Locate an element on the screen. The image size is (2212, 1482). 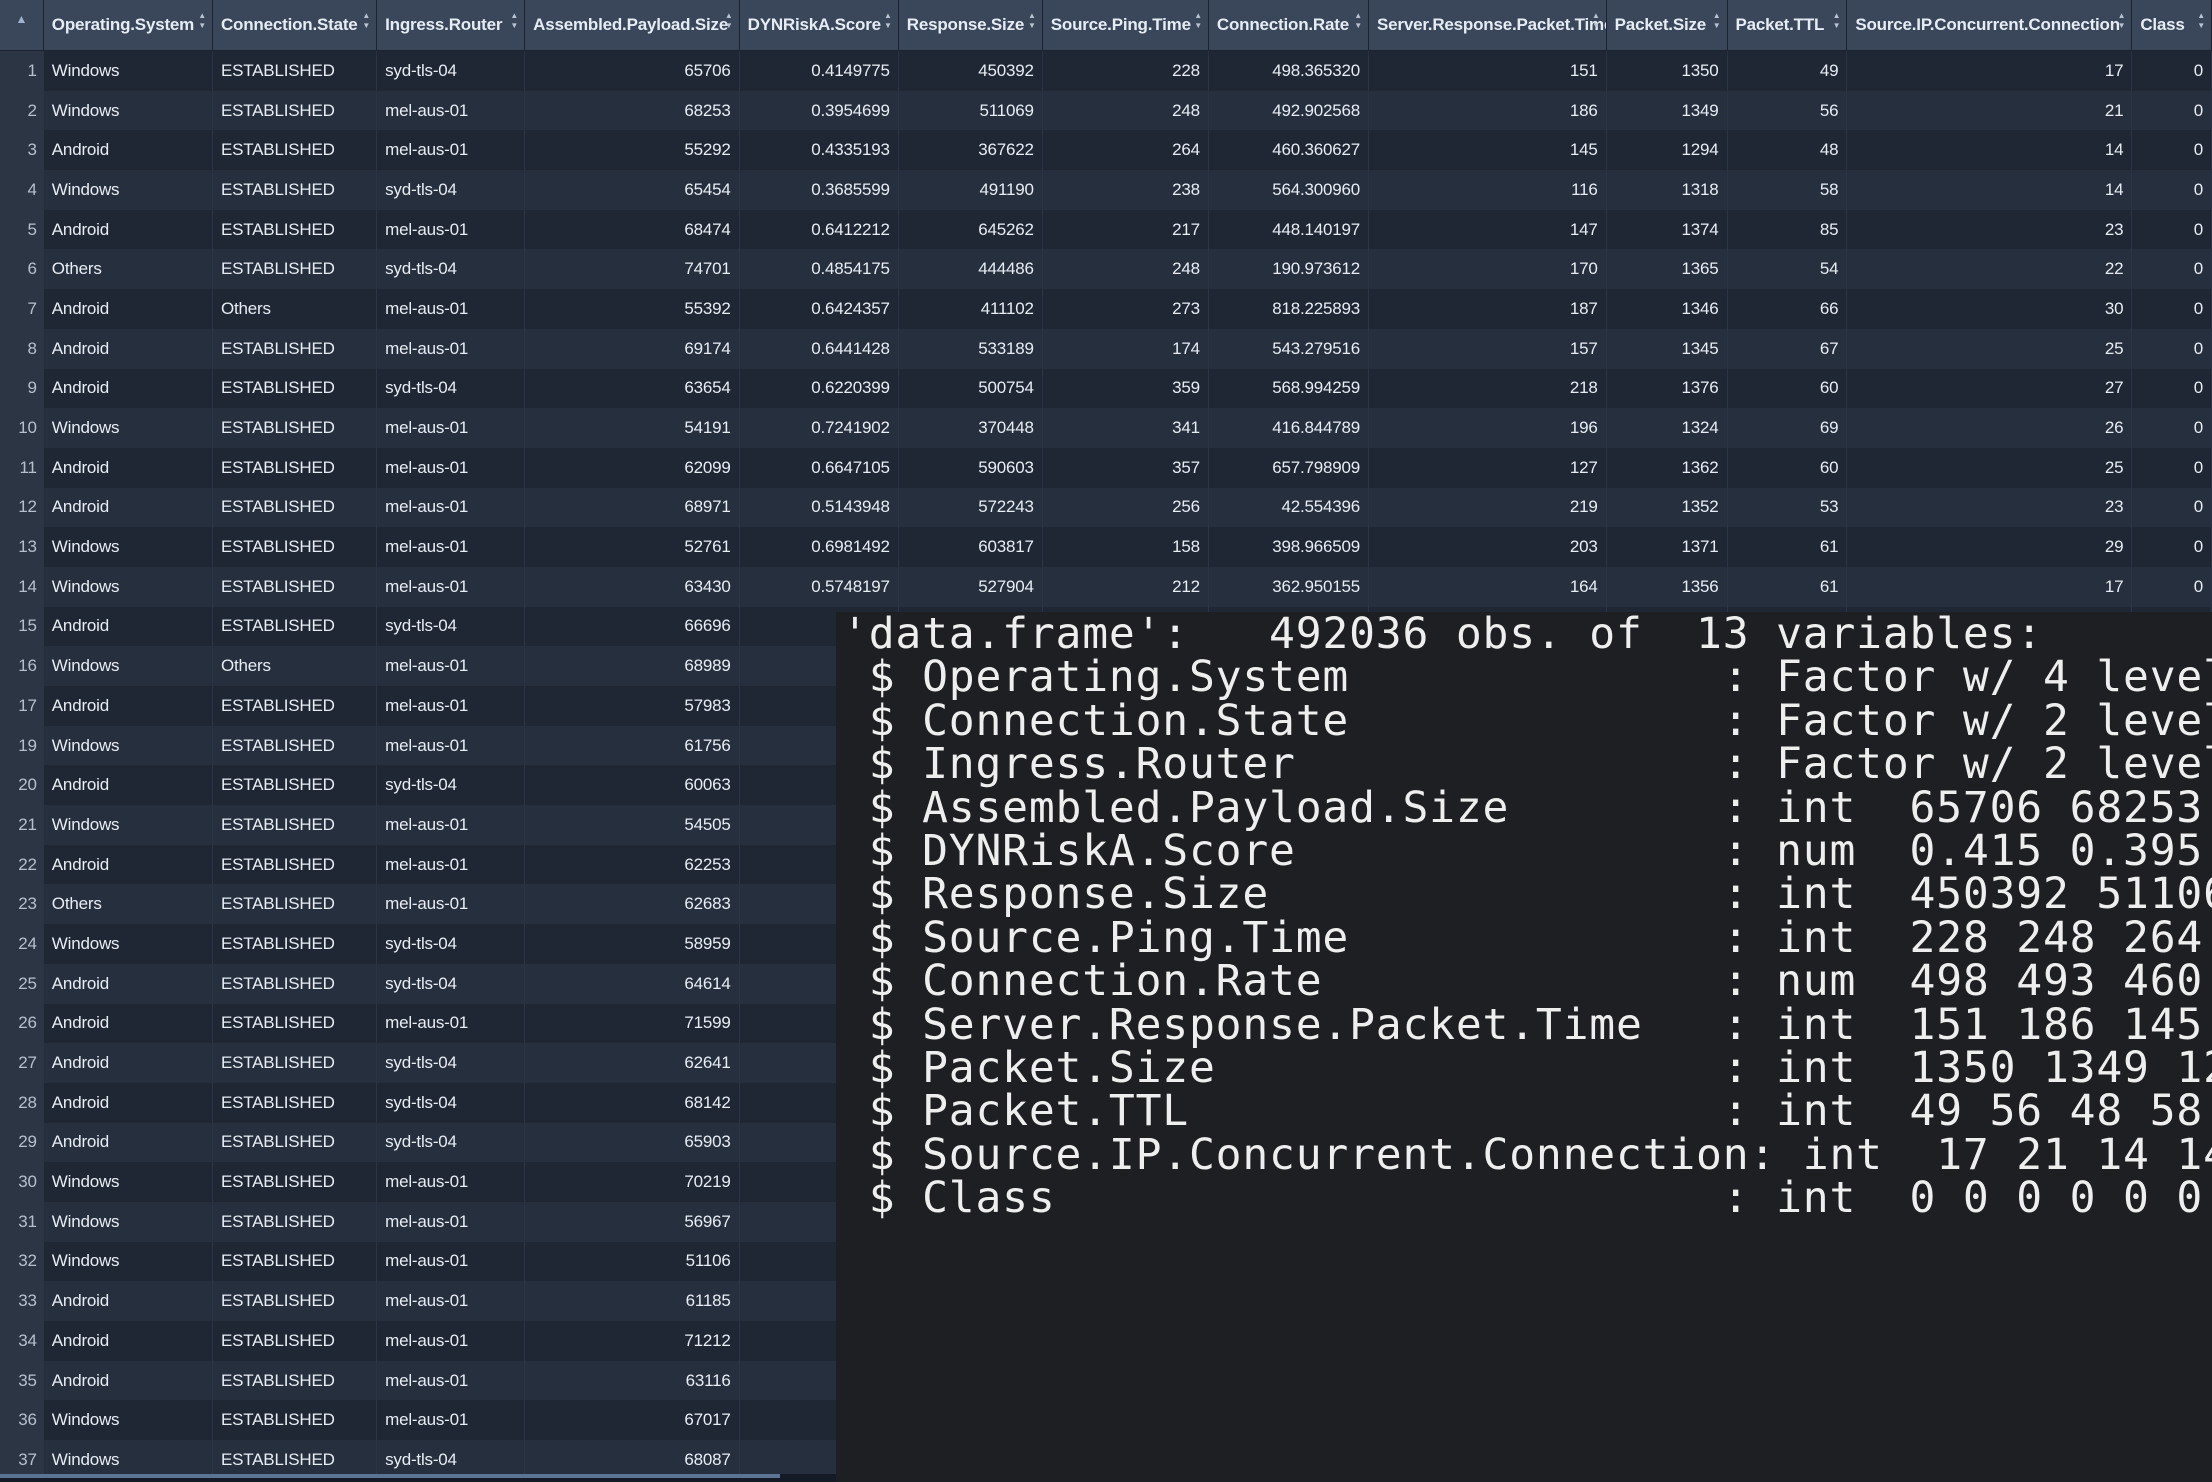
column-header-connection-state: Connection.State ▲ ▼ is located at coordinates (295, 25).